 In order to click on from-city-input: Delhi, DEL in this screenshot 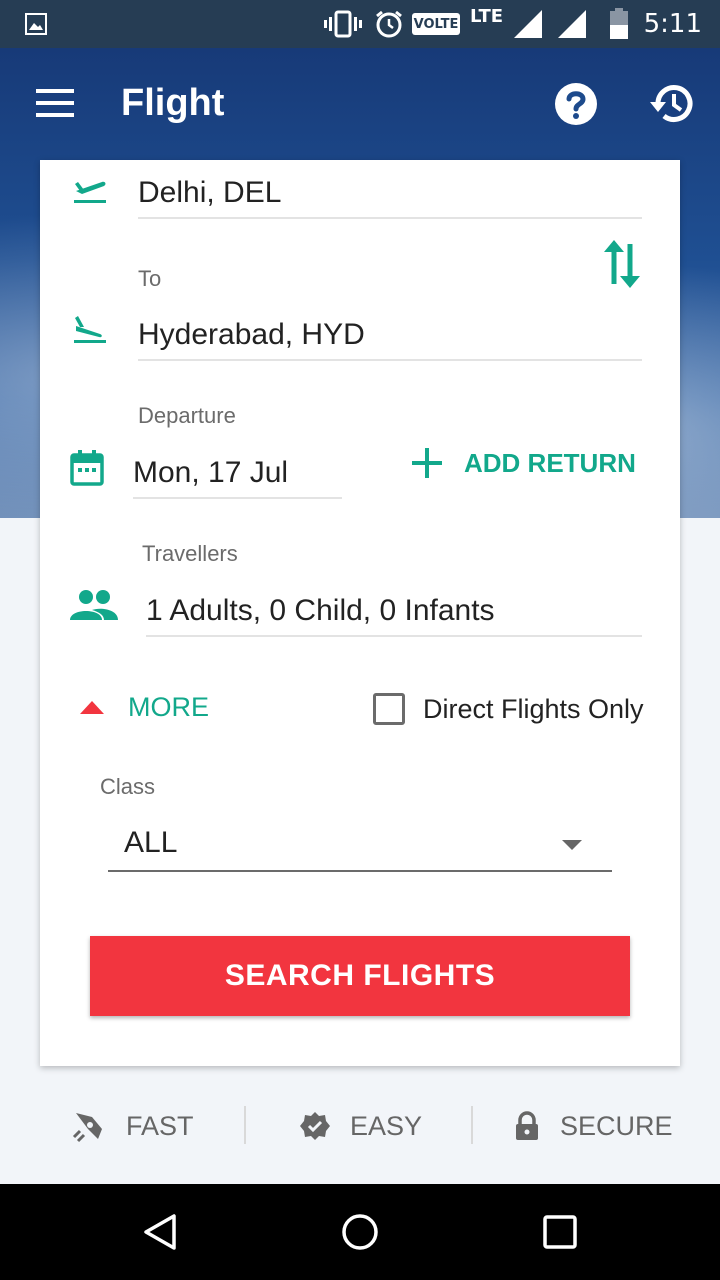, I will do `click(209, 193)`.